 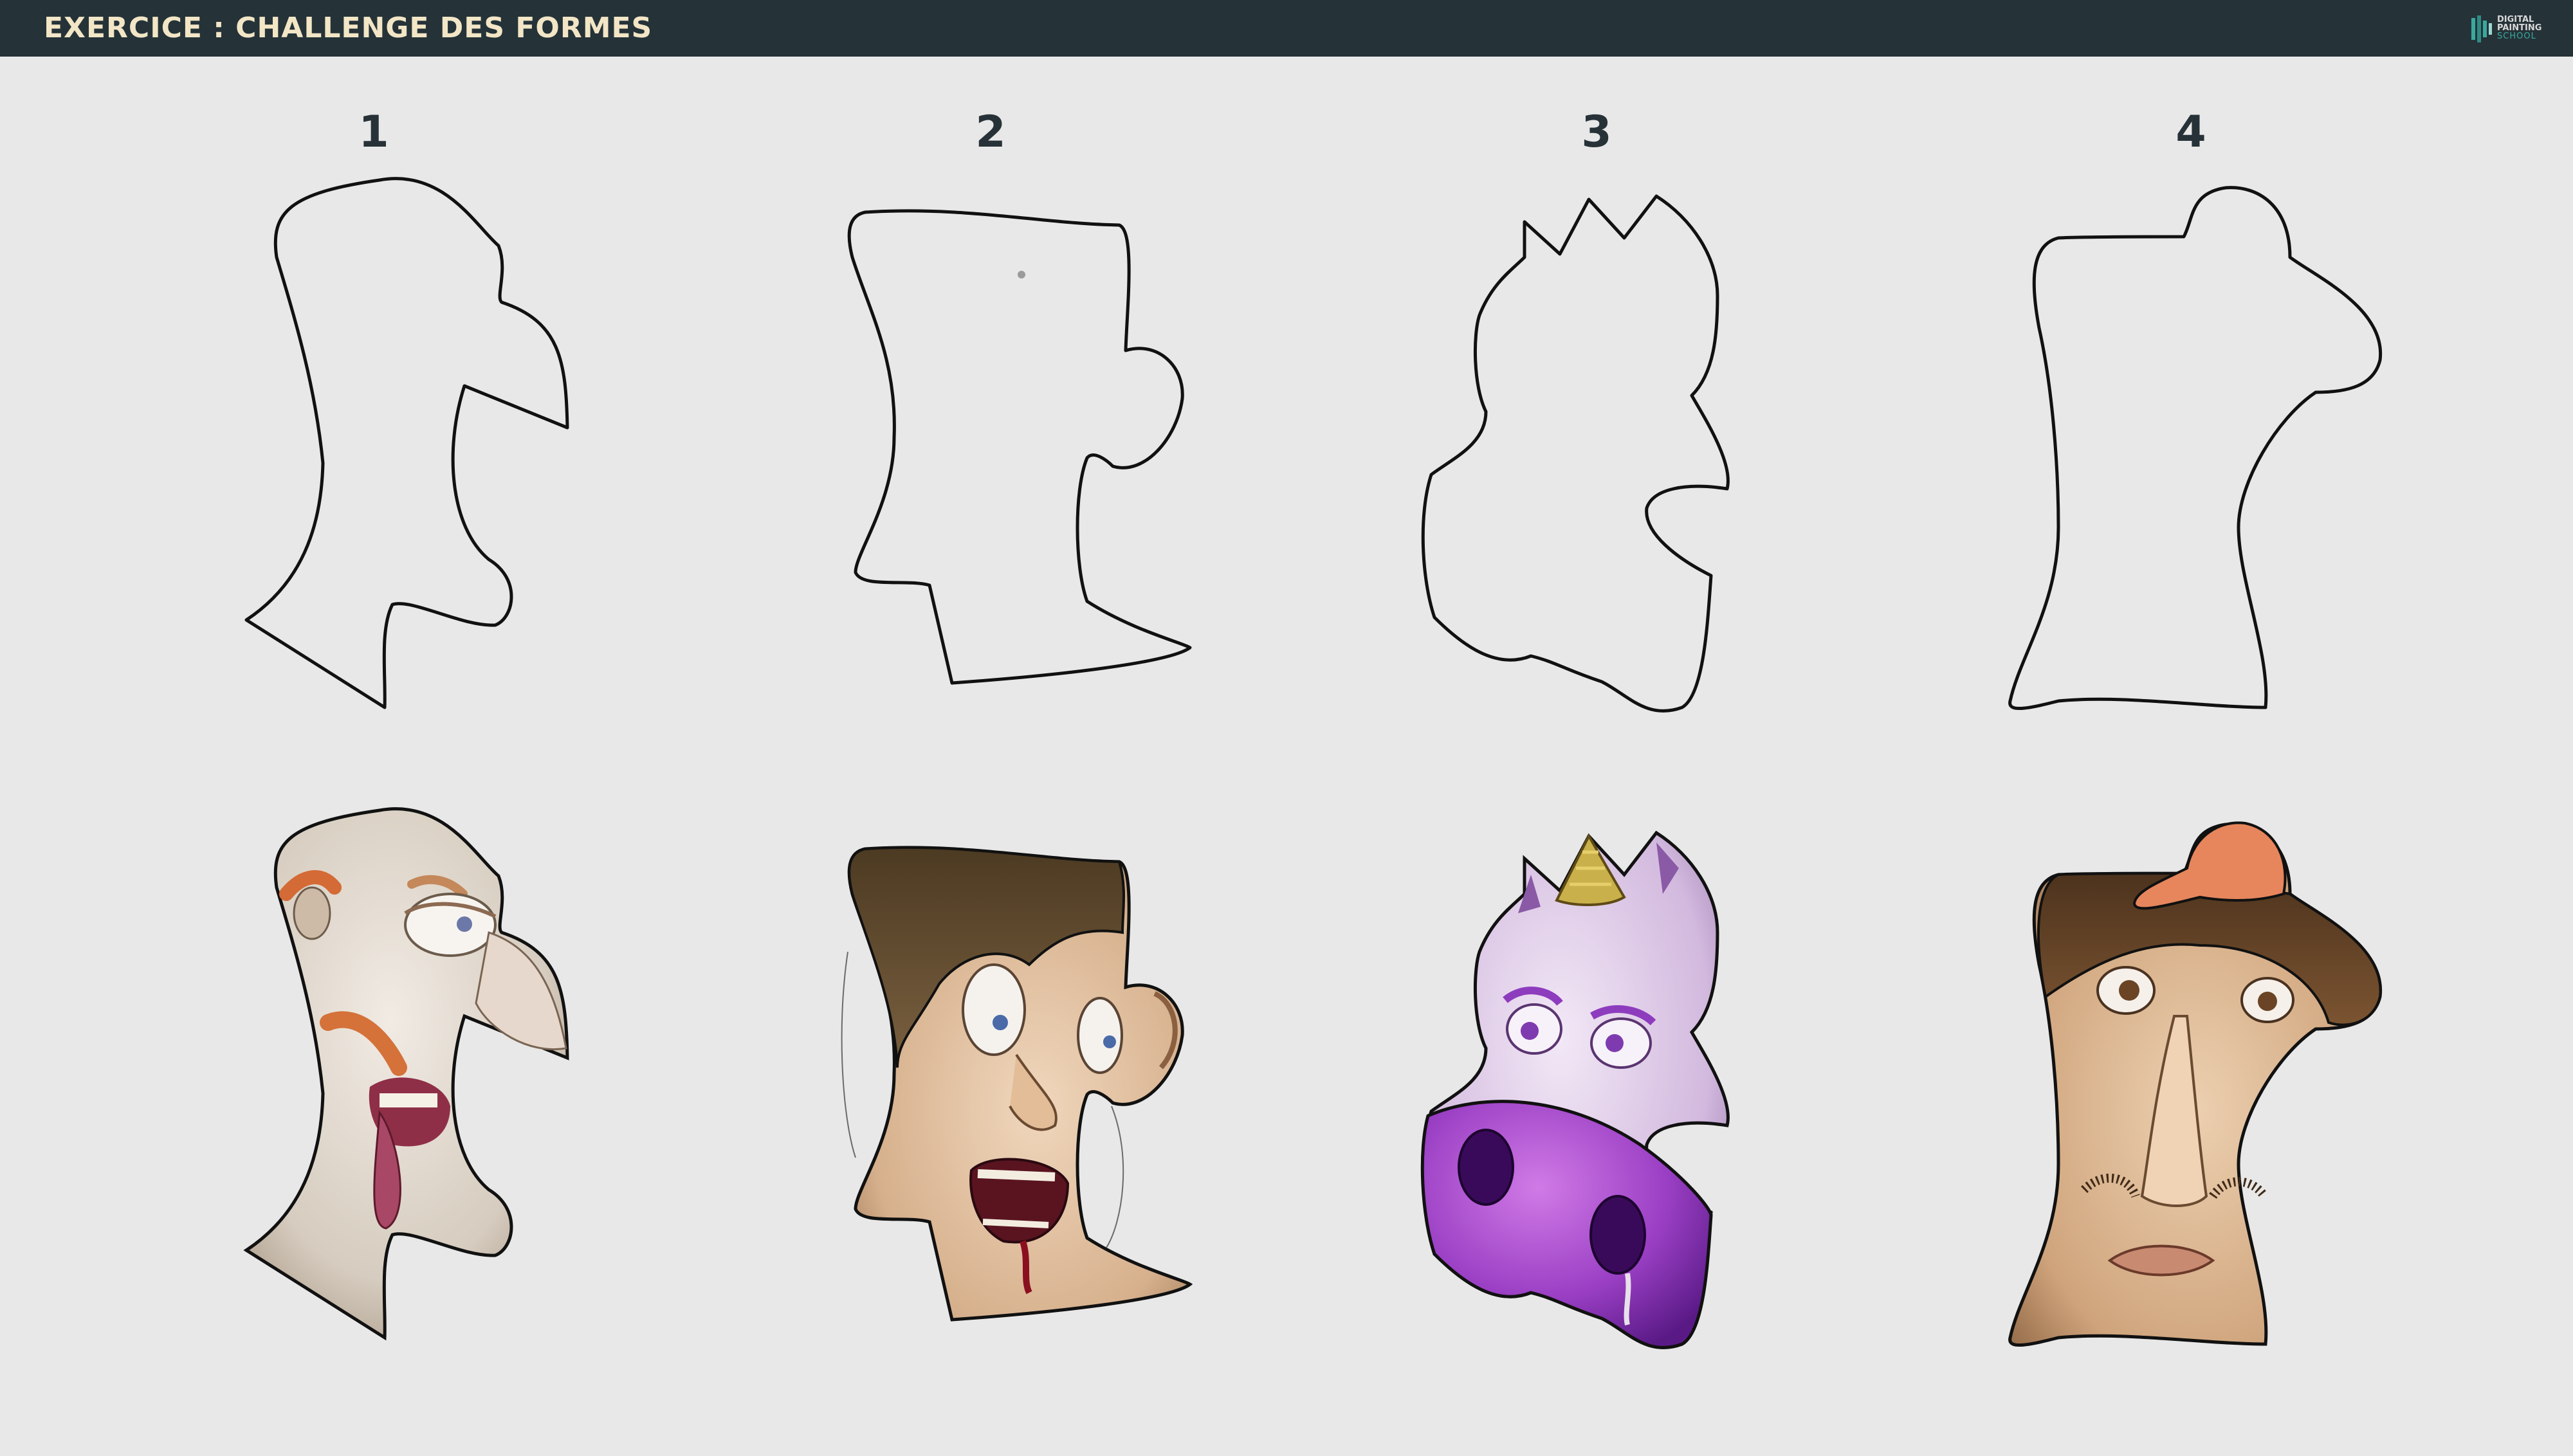 What do you see at coordinates (1017, 1084) in the screenshot?
I see `character-2-shouting-man` at bounding box center [1017, 1084].